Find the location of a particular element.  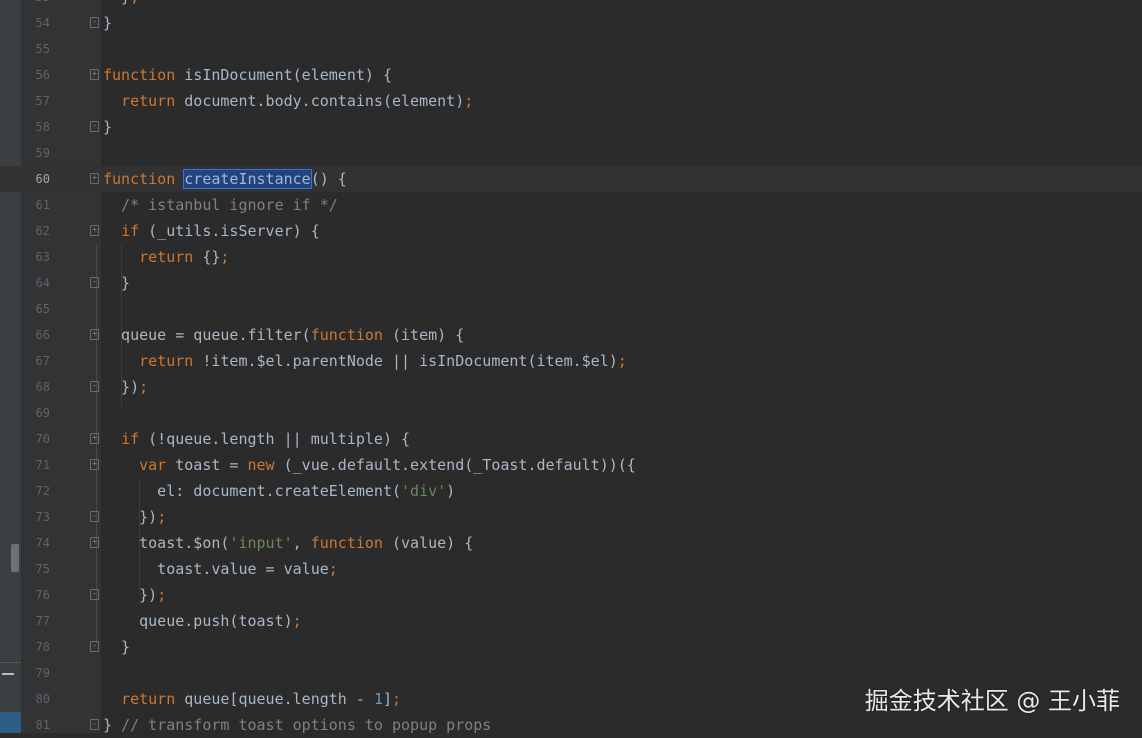

line-number: 78 is located at coordinates (42, 647).